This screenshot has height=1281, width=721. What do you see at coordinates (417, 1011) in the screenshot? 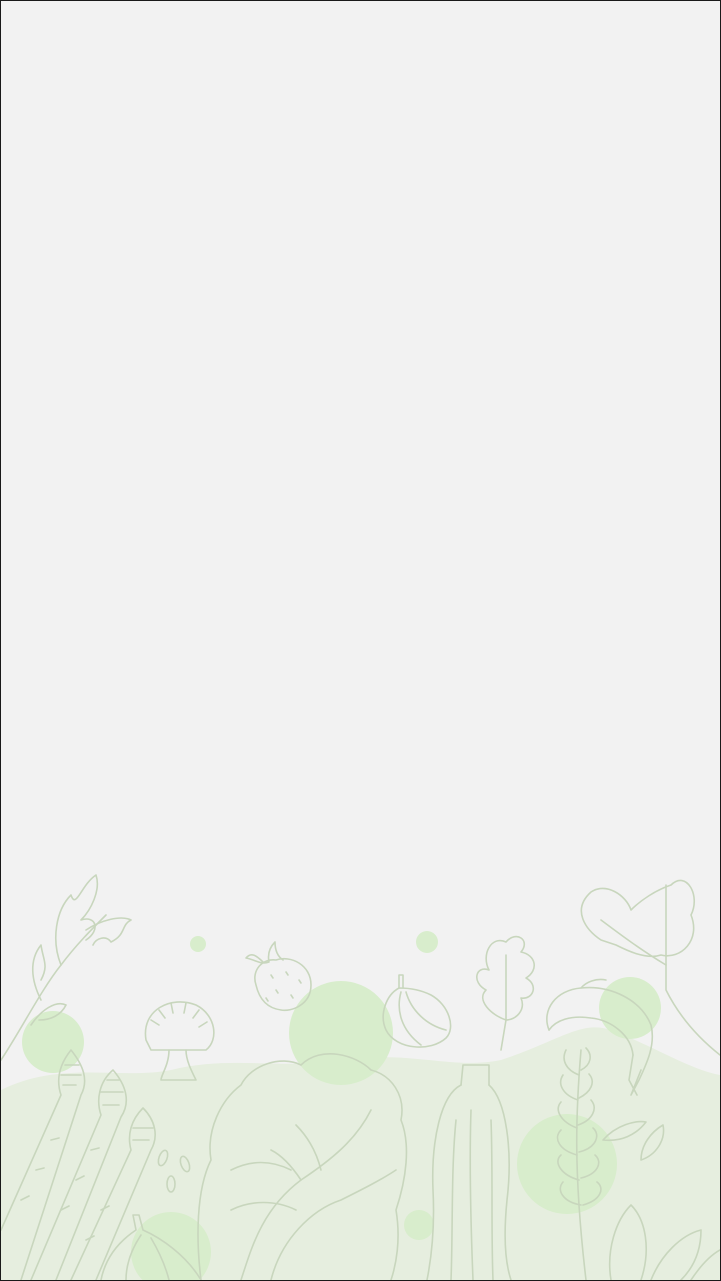
I see `onion-icon` at bounding box center [417, 1011].